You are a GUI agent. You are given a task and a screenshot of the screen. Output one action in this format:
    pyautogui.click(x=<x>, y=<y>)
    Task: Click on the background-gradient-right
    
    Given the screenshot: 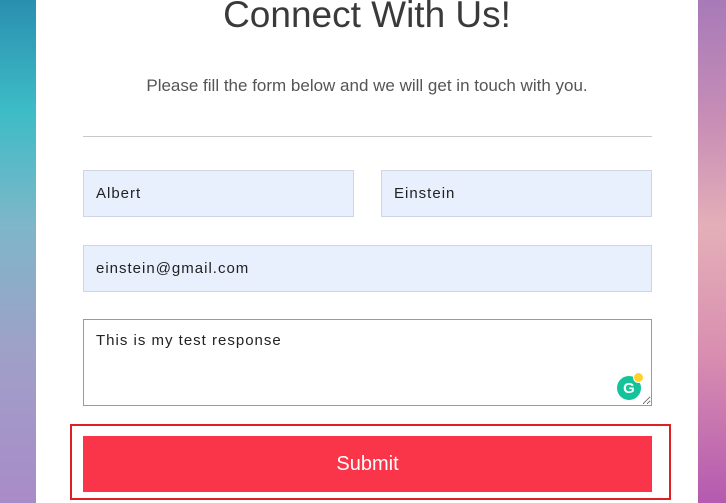 What is the action you would take?
    pyautogui.click(x=712, y=251)
    